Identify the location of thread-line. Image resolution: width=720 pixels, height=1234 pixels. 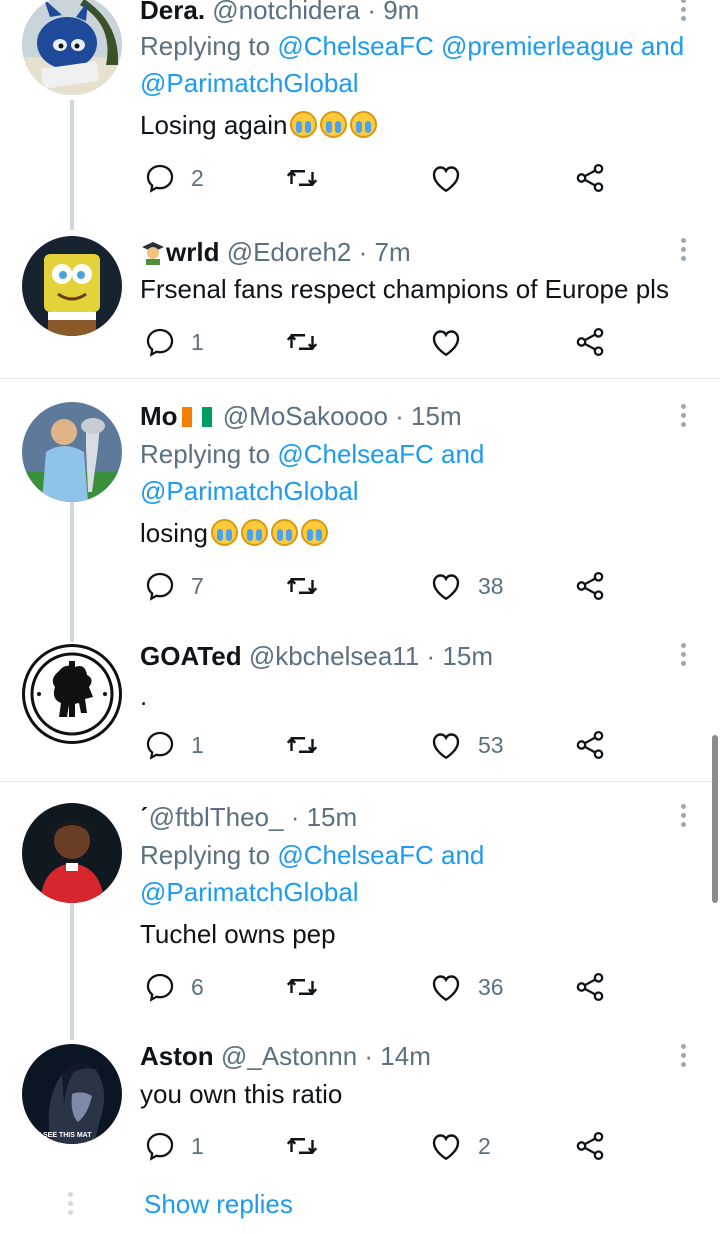
(72, 572).